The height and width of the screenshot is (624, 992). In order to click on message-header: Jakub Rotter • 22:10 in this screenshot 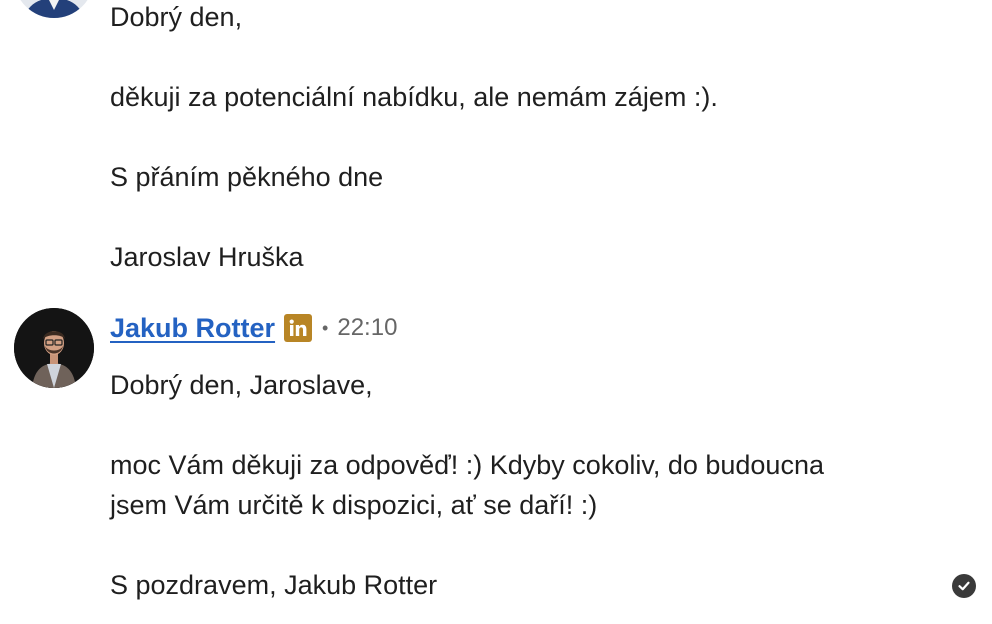, I will do `click(253, 328)`.